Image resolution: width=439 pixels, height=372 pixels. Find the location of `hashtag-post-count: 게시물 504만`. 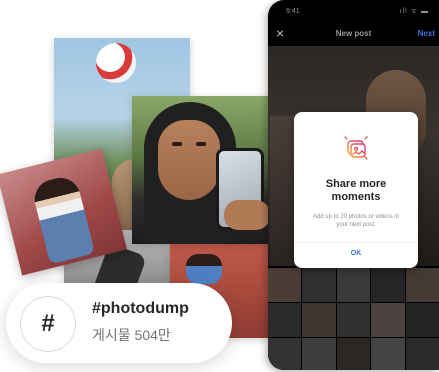

hashtag-post-count: 게시물 504만 is located at coordinates (131, 335).